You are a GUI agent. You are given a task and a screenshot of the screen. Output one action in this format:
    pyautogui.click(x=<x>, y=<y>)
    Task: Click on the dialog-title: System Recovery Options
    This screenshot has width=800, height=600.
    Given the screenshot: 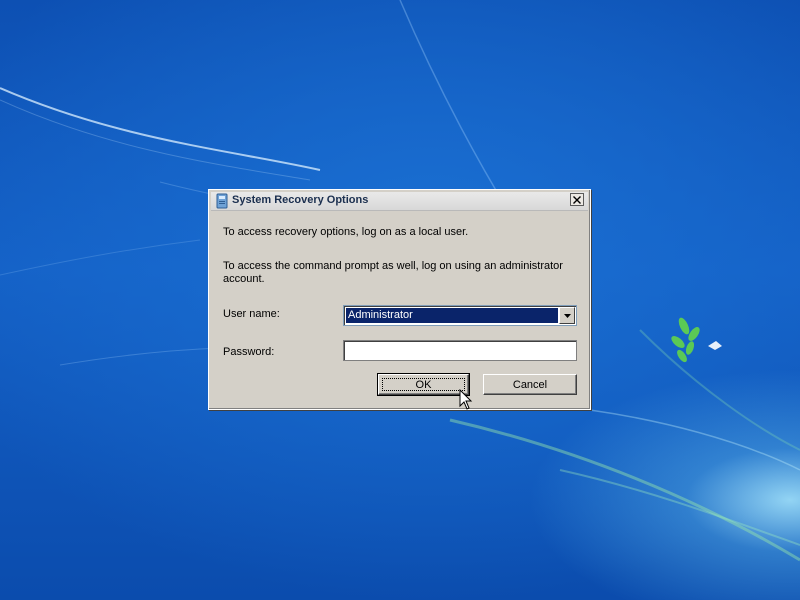 What is the action you would take?
    pyautogui.click(x=300, y=200)
    